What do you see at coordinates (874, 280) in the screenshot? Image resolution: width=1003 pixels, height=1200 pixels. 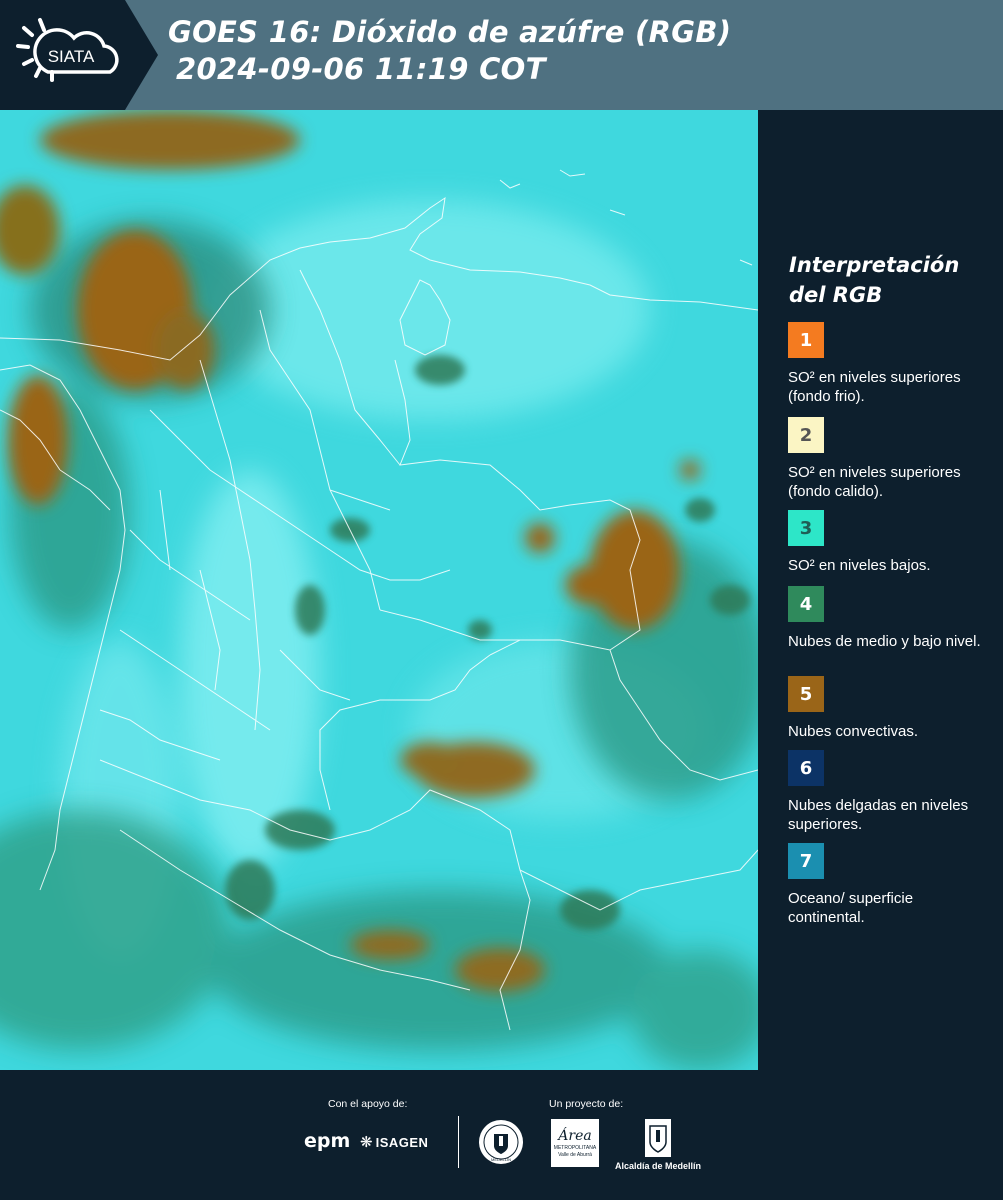 I see `legend-title: Interpretación del RGB` at bounding box center [874, 280].